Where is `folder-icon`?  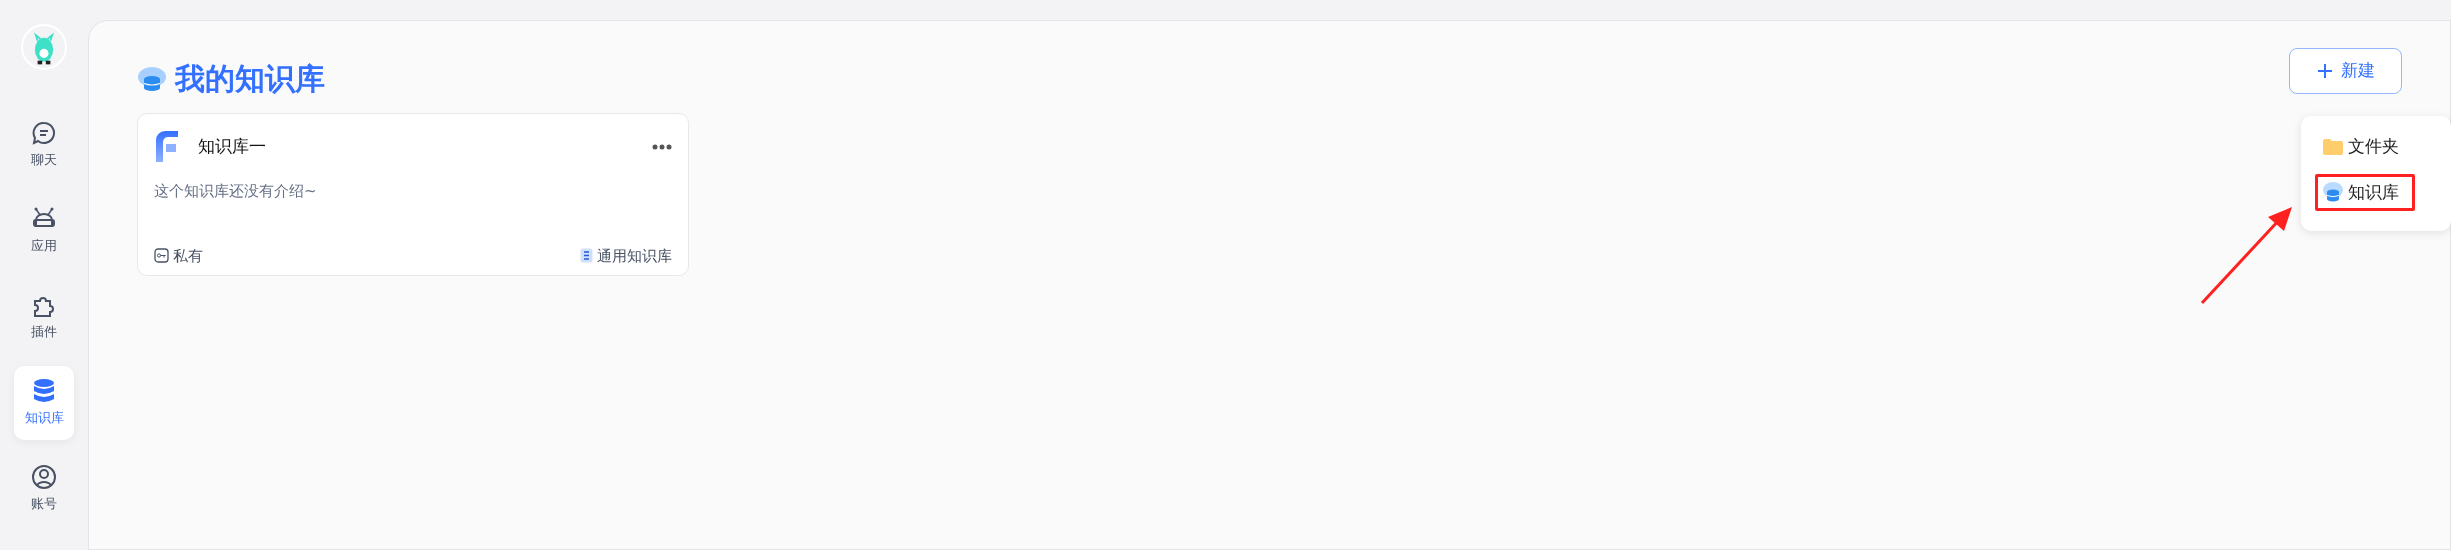
folder-icon is located at coordinates (2333, 146).